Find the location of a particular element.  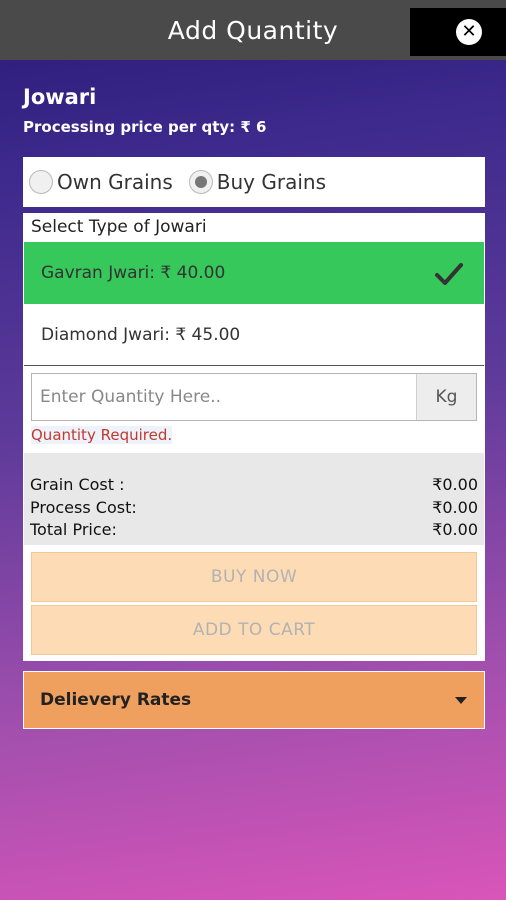

process-cost-value: ₹0.00 is located at coordinates (455, 507).